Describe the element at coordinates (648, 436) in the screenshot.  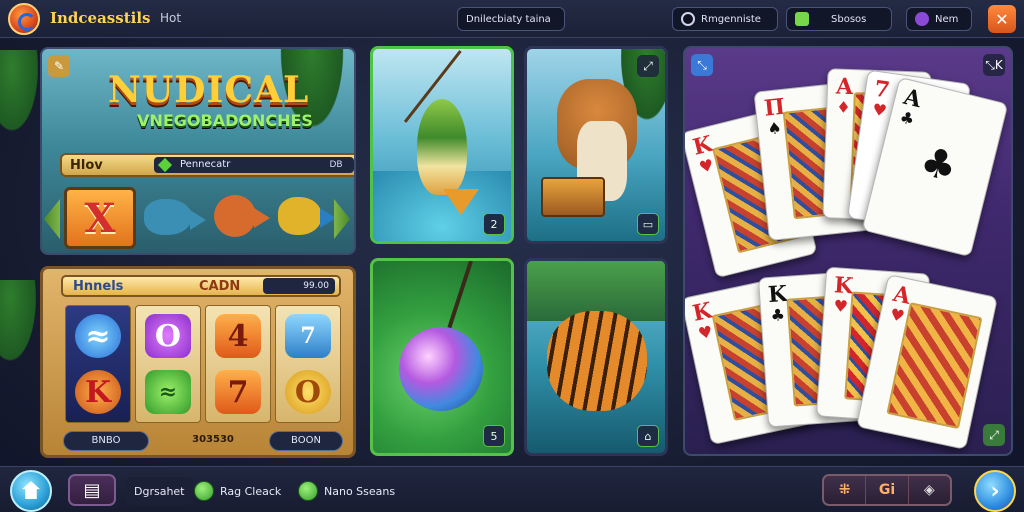
I see `tile-badge: ⌂` at that location.